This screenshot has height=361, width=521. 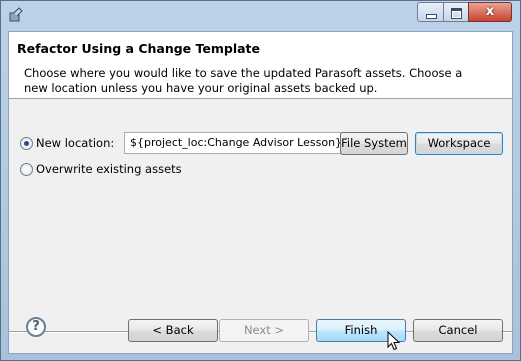 What do you see at coordinates (26, 169) in the screenshot?
I see `overwrite-radio` at bounding box center [26, 169].